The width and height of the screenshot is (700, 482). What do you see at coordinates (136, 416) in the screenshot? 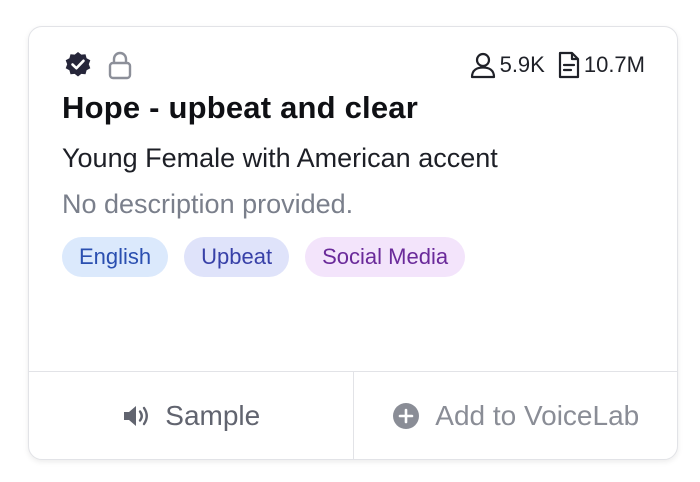
I see `speaker-icon` at bounding box center [136, 416].